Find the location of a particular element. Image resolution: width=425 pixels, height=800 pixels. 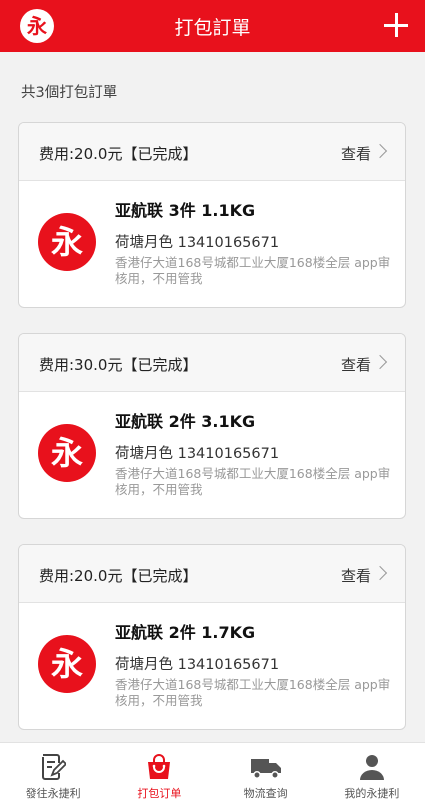

tab-profile: 我的永捷利 is located at coordinates (372, 771).